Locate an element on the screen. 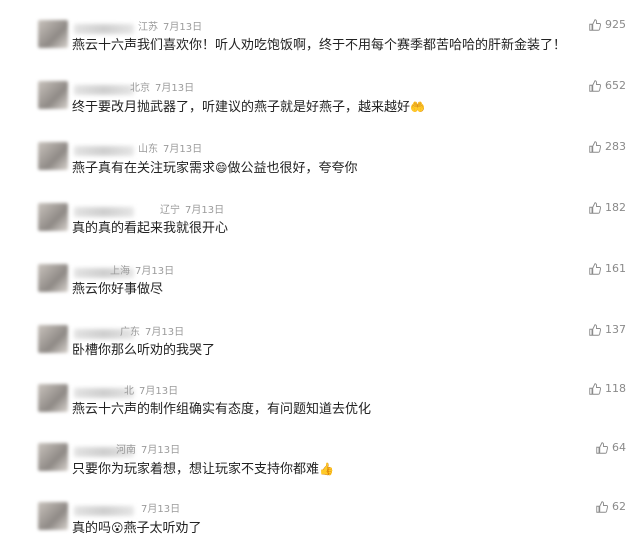 The height and width of the screenshot is (554, 640). like-button: 137 is located at coordinates (607, 329).